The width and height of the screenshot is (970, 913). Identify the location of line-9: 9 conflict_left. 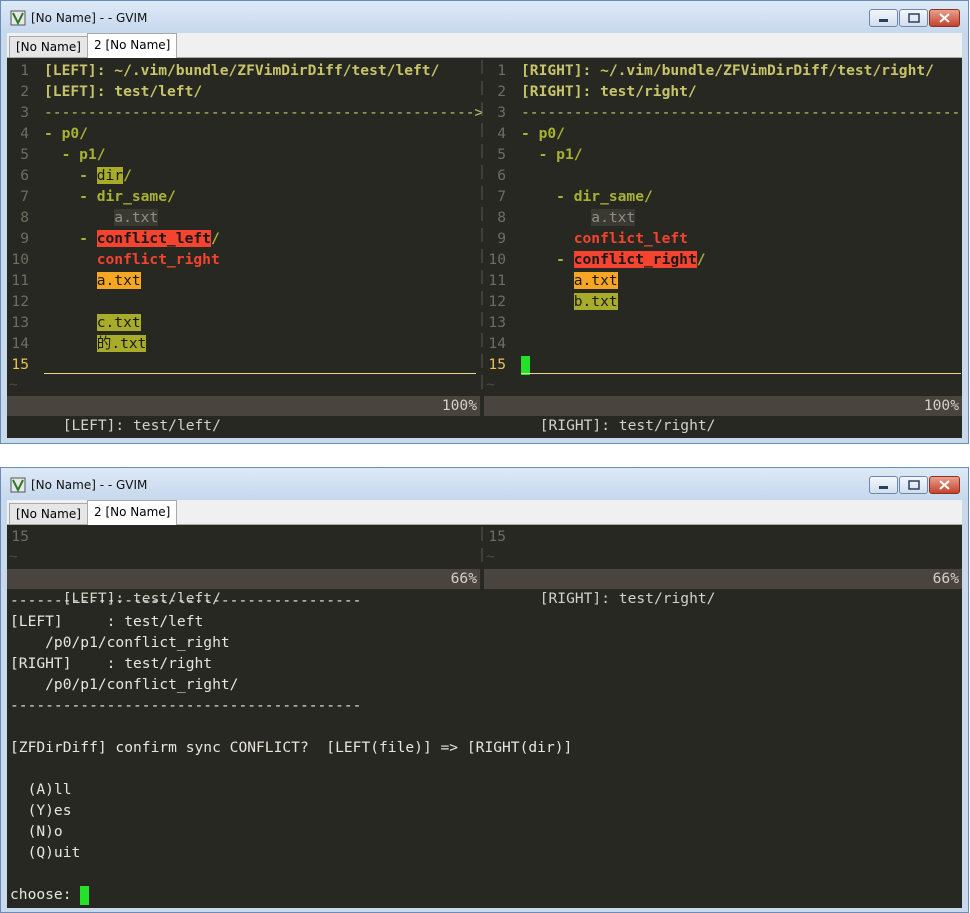
(592, 238).